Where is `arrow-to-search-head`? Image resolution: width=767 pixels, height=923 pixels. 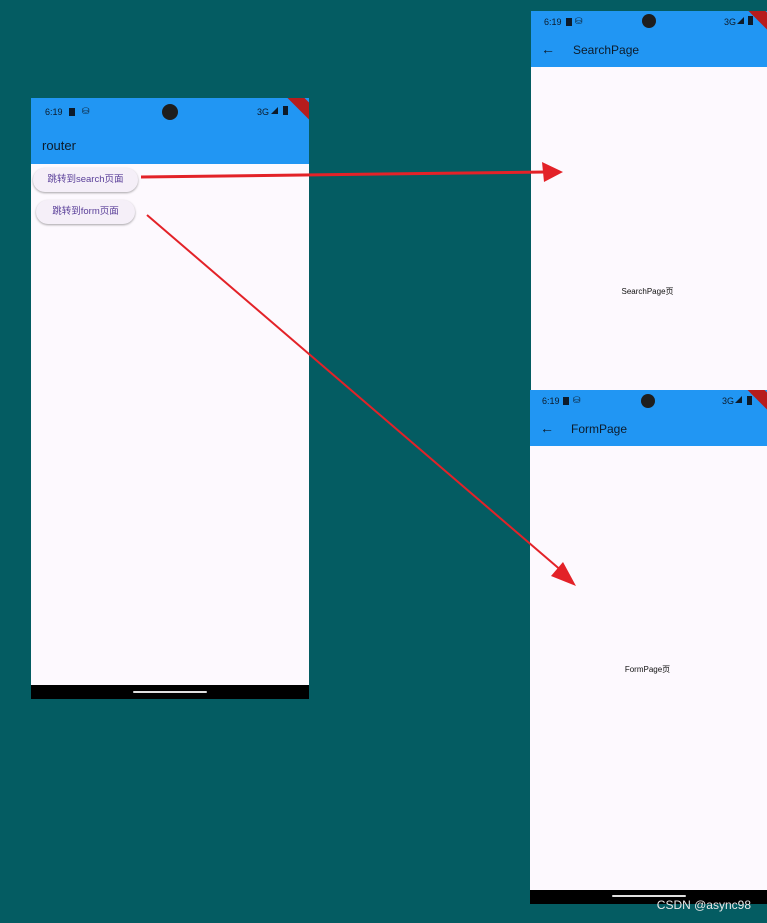
arrow-to-search-head is located at coordinates (552, 172).